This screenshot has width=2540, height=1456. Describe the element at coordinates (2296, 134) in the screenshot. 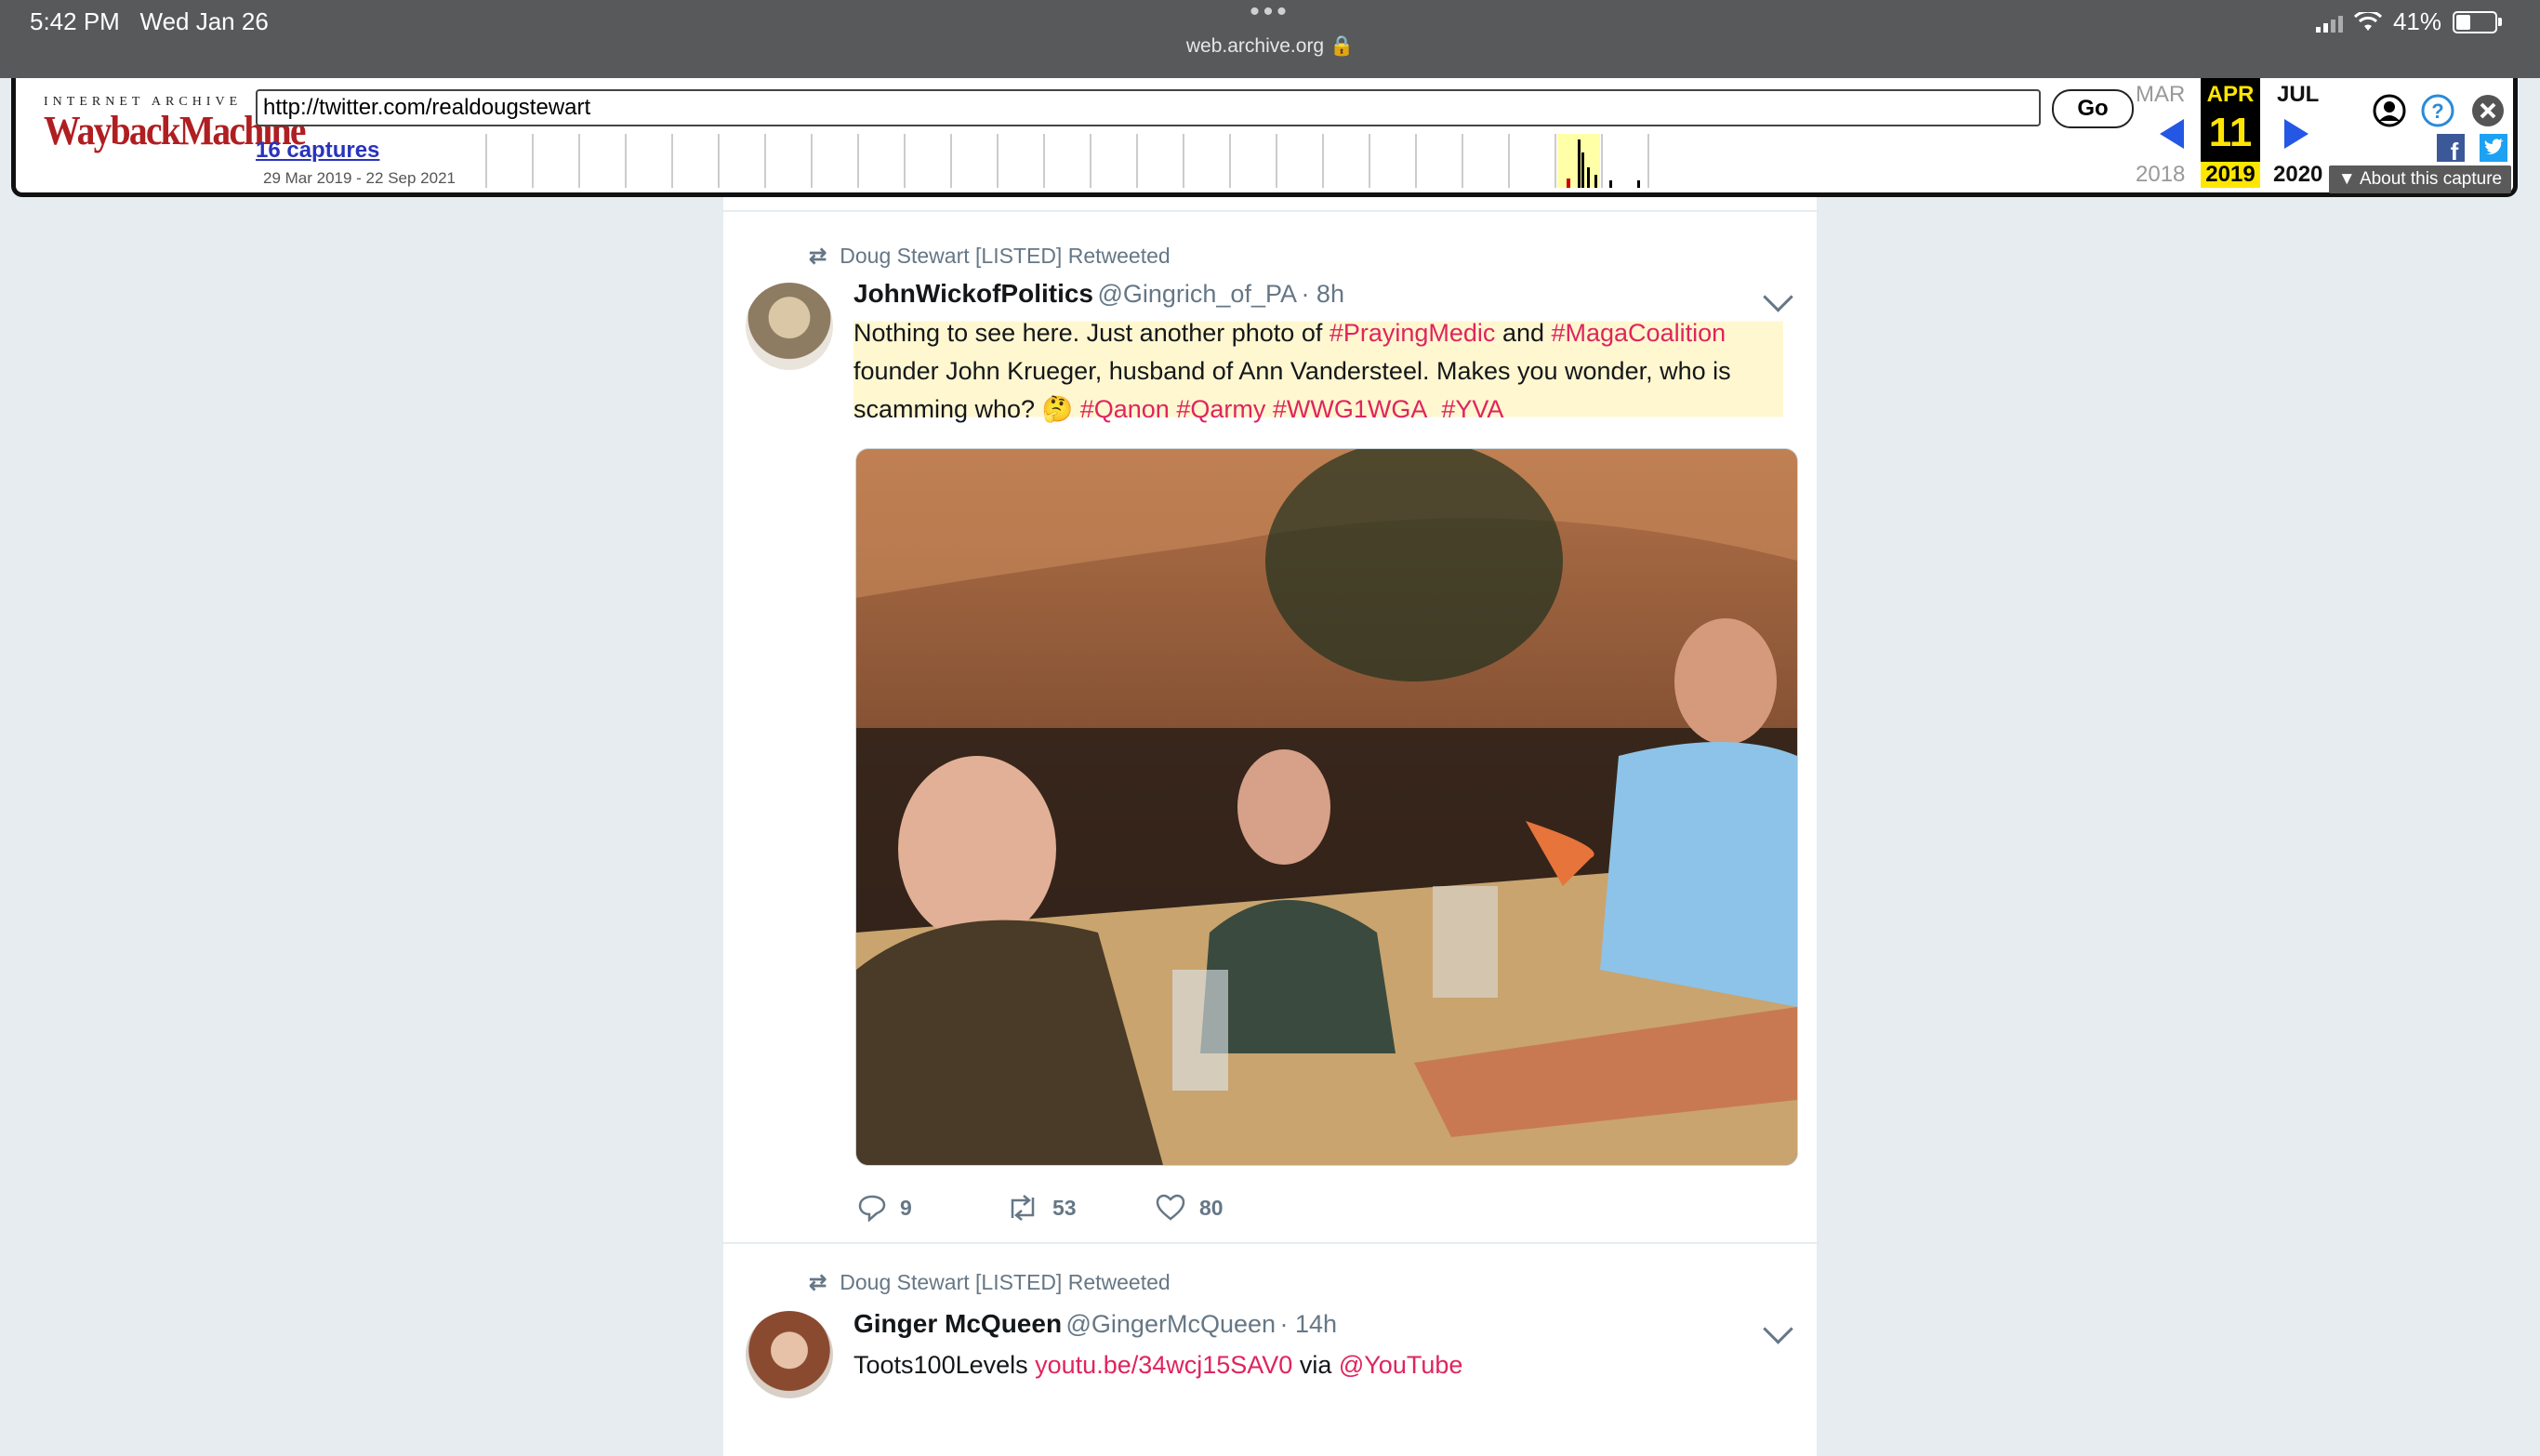

I see `next-capture-arrow-icon` at that location.